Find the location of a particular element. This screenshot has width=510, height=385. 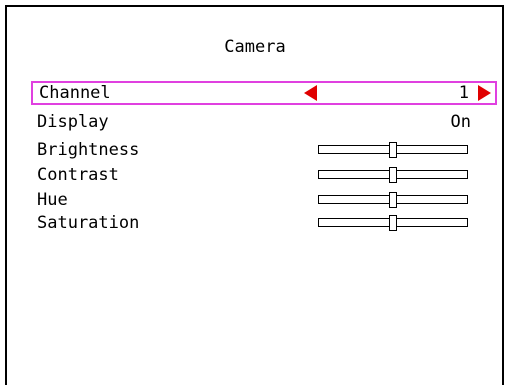

hue-slider-thumb is located at coordinates (393, 200).